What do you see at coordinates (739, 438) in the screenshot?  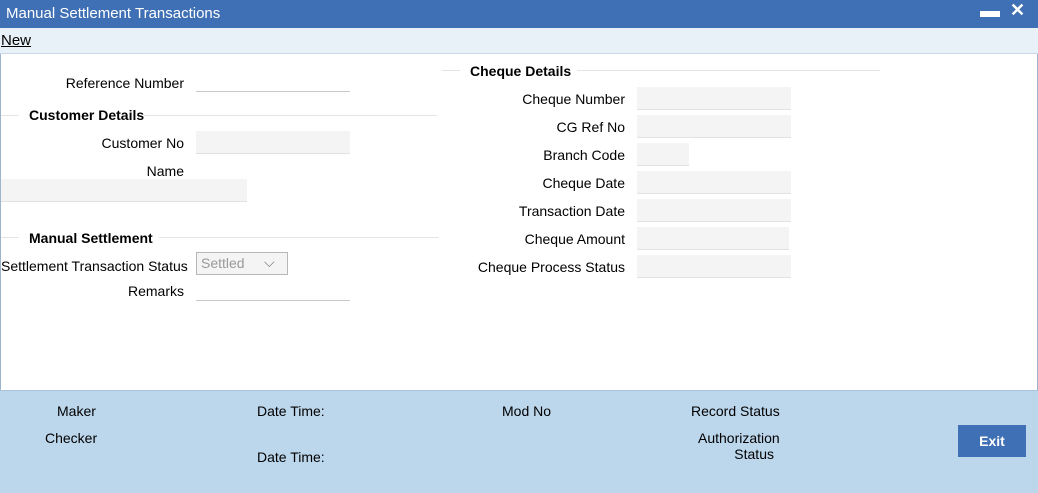 I see `authorization-status-label-line1: Authorization` at bounding box center [739, 438].